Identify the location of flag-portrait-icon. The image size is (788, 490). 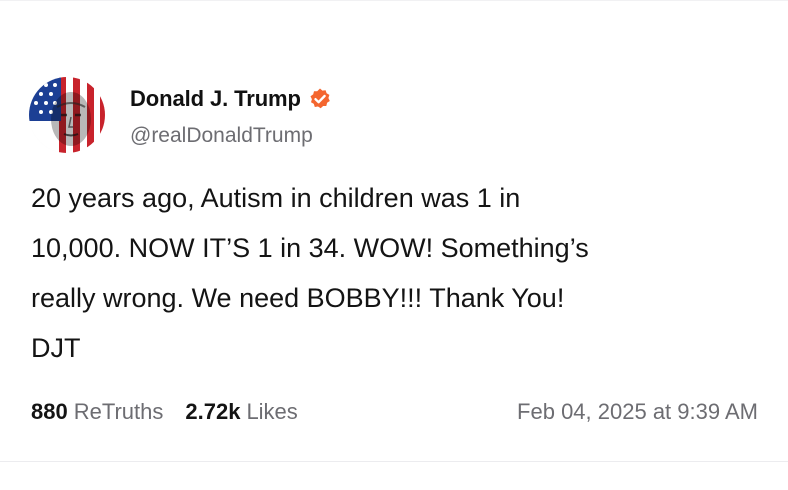
(67, 115).